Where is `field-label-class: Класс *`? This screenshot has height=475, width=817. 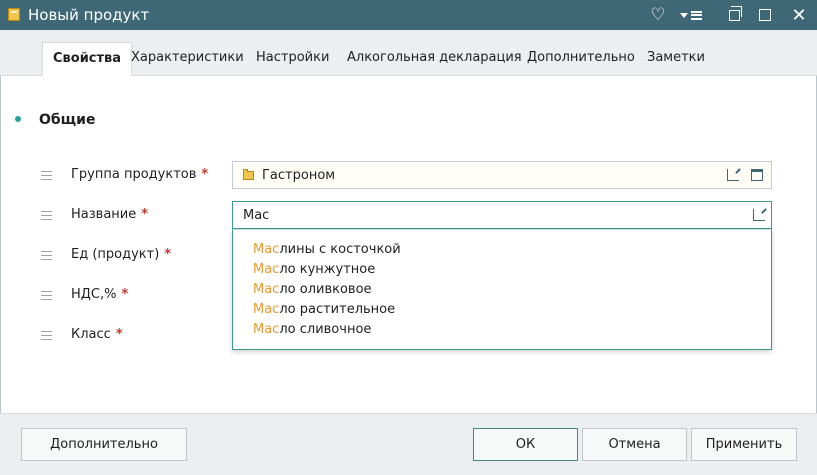 field-label-class: Класс * is located at coordinates (97, 334).